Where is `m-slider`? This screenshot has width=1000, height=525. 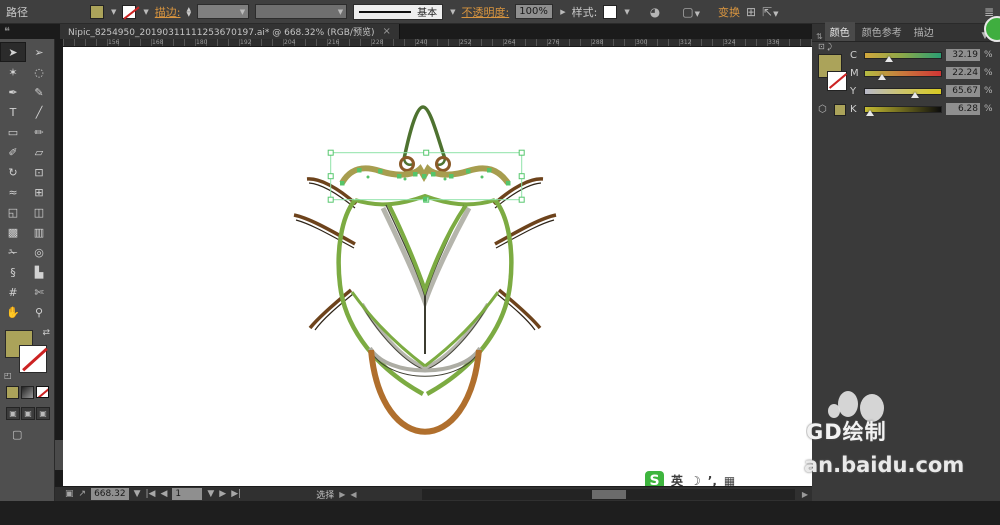
m-slider is located at coordinates (903, 74).